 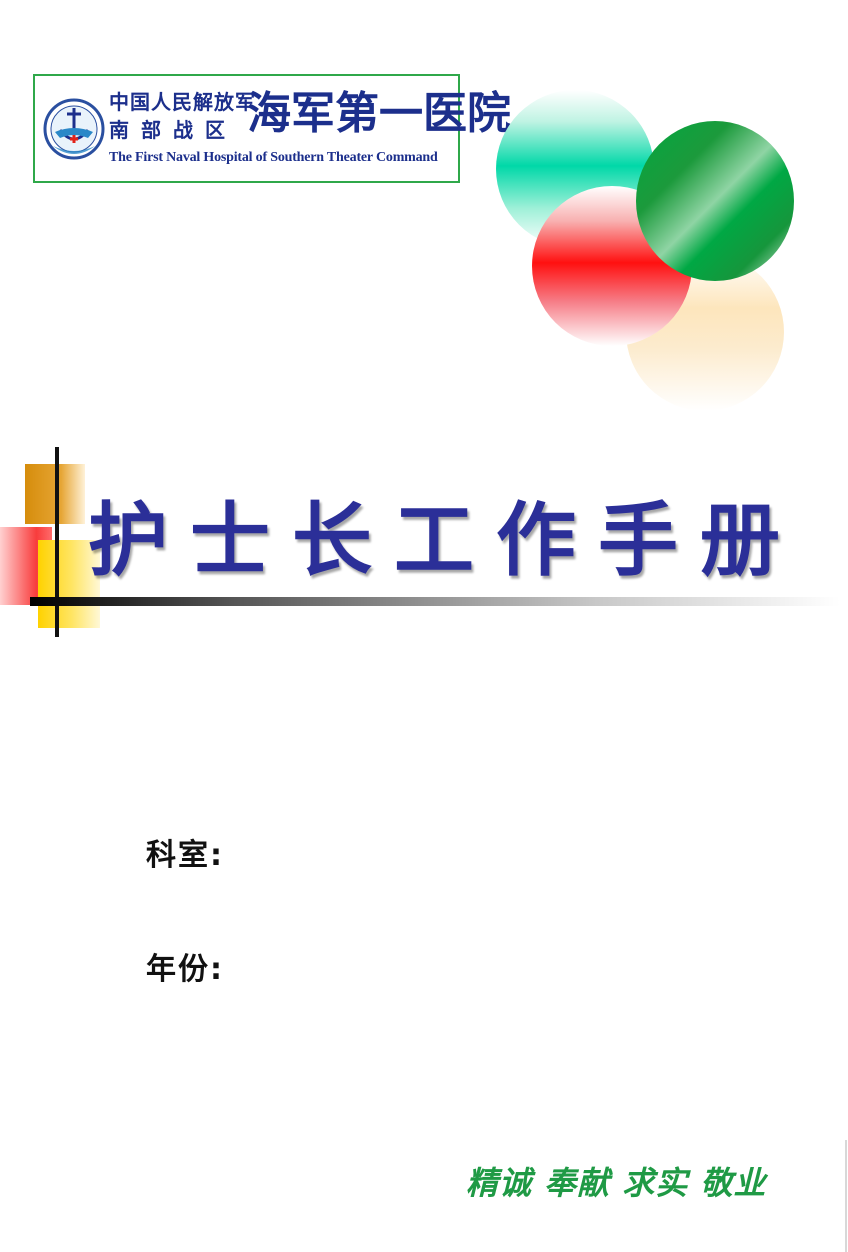 I want to click on logo-text-line1: 中国人民解放军, so click(x=182, y=102).